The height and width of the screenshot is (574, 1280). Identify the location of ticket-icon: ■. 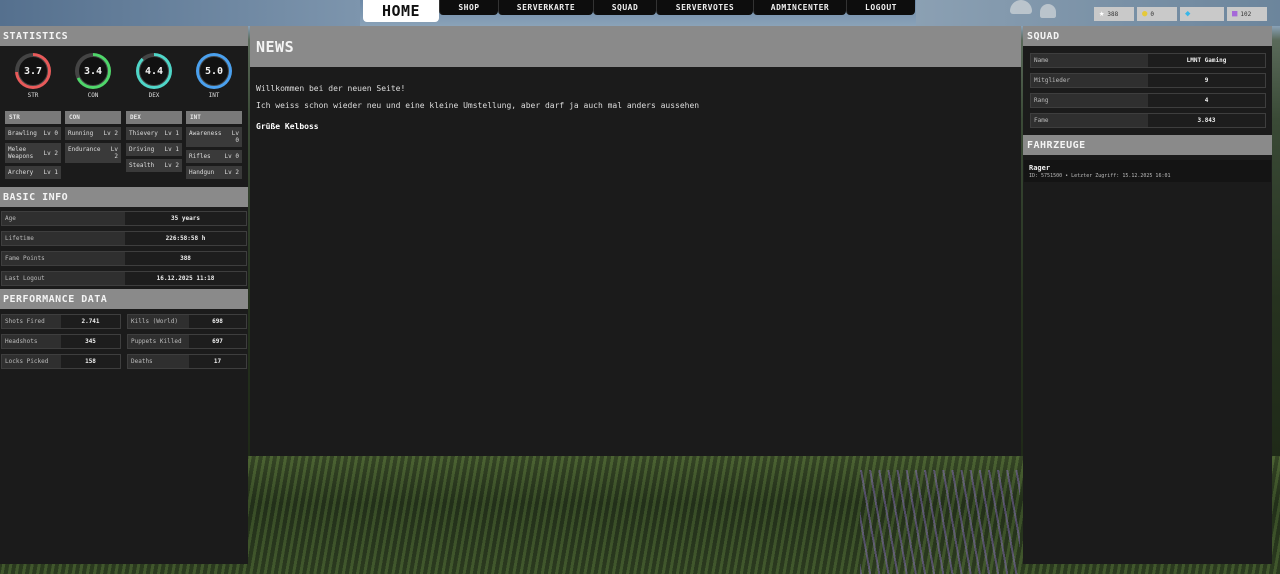
(1235, 14).